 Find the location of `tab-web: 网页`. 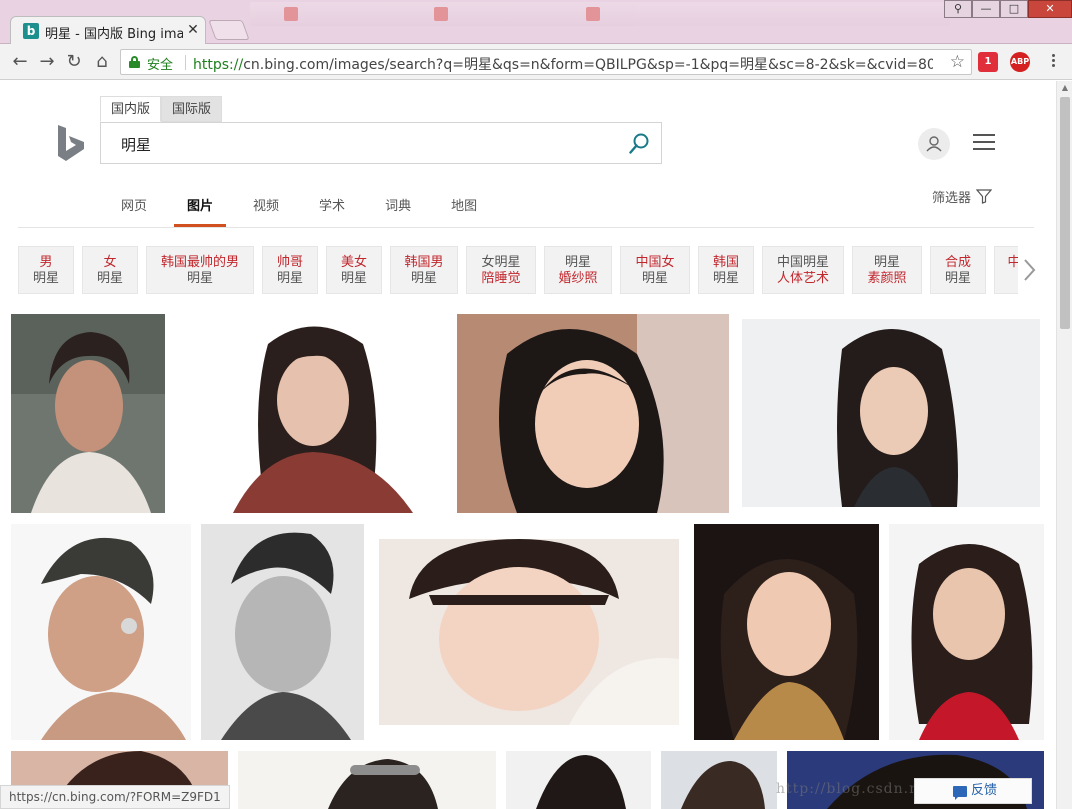

tab-web: 网页 is located at coordinates (134, 207).